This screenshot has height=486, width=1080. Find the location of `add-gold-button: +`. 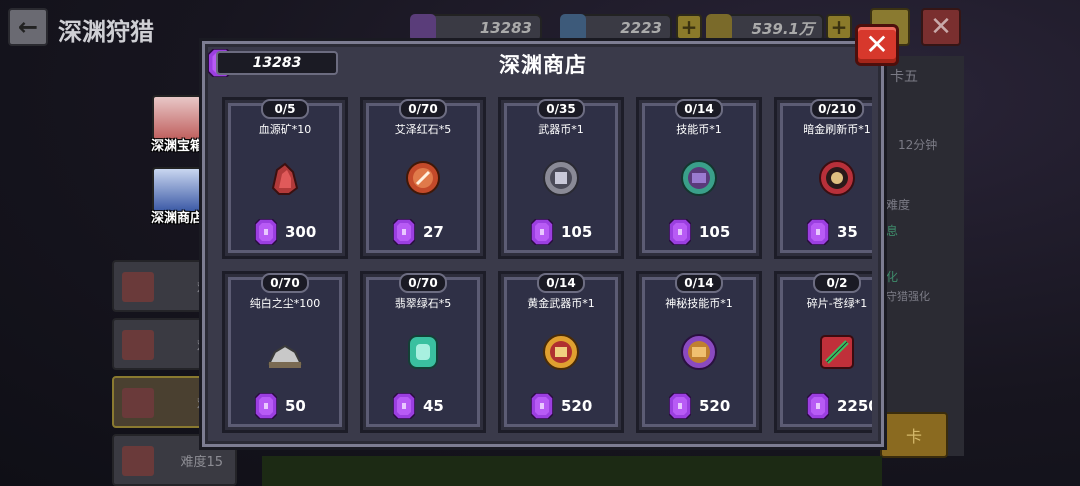

add-gold-button: + is located at coordinates (839, 27).